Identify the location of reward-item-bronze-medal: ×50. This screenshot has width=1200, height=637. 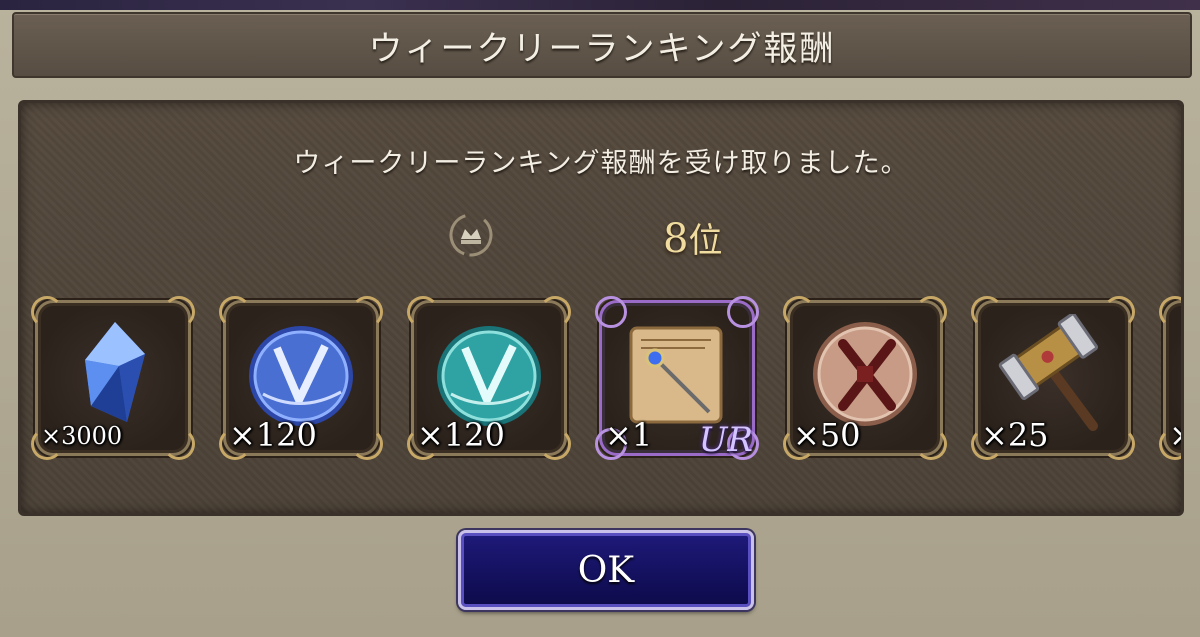
(865, 378).